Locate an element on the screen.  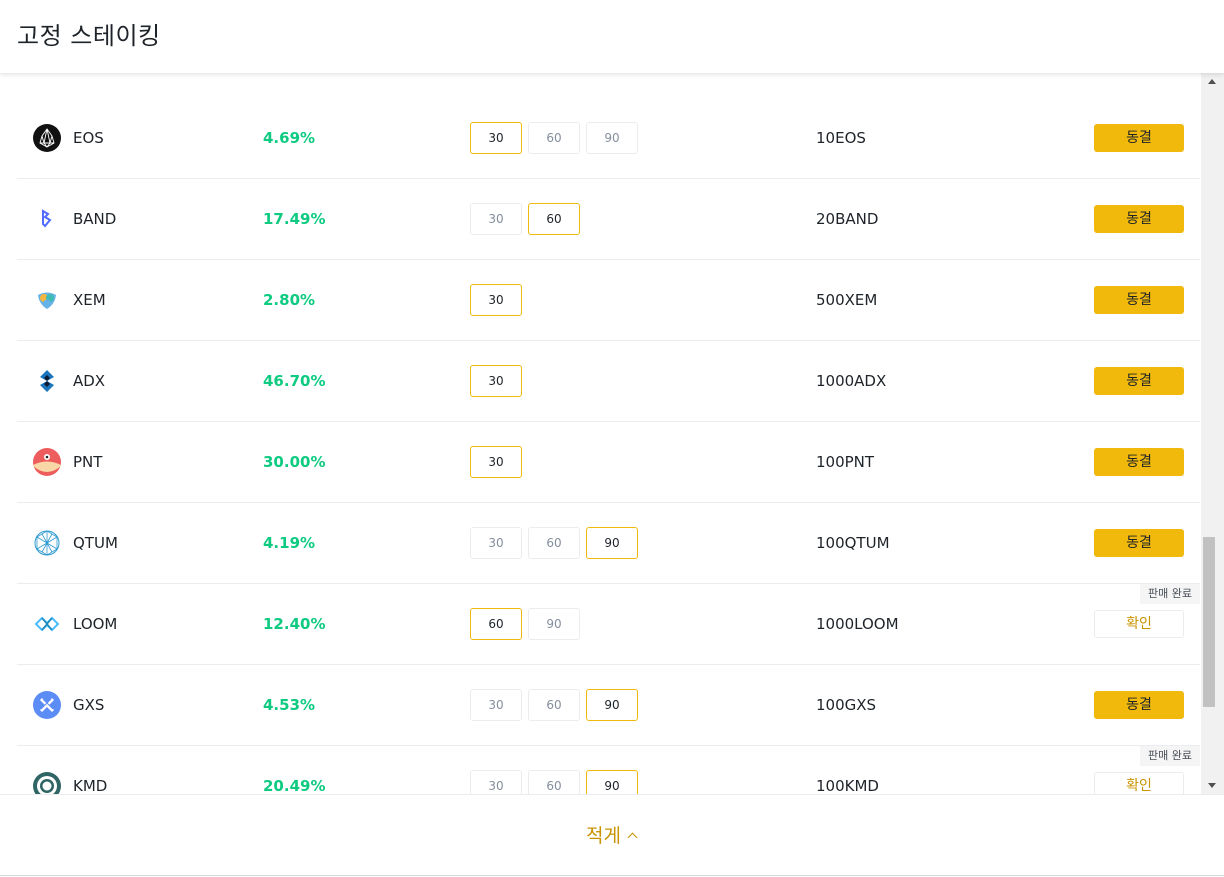
qtum-icon is located at coordinates (47, 543).